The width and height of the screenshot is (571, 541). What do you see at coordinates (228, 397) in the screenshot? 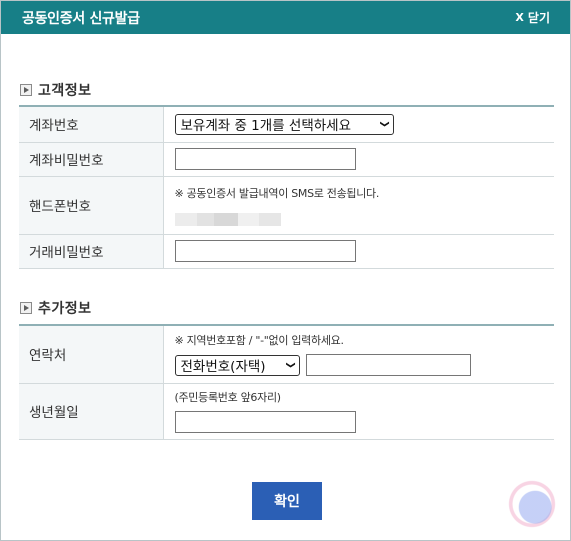
I see `birth-note: (주민등록번호 앞6자리)` at bounding box center [228, 397].